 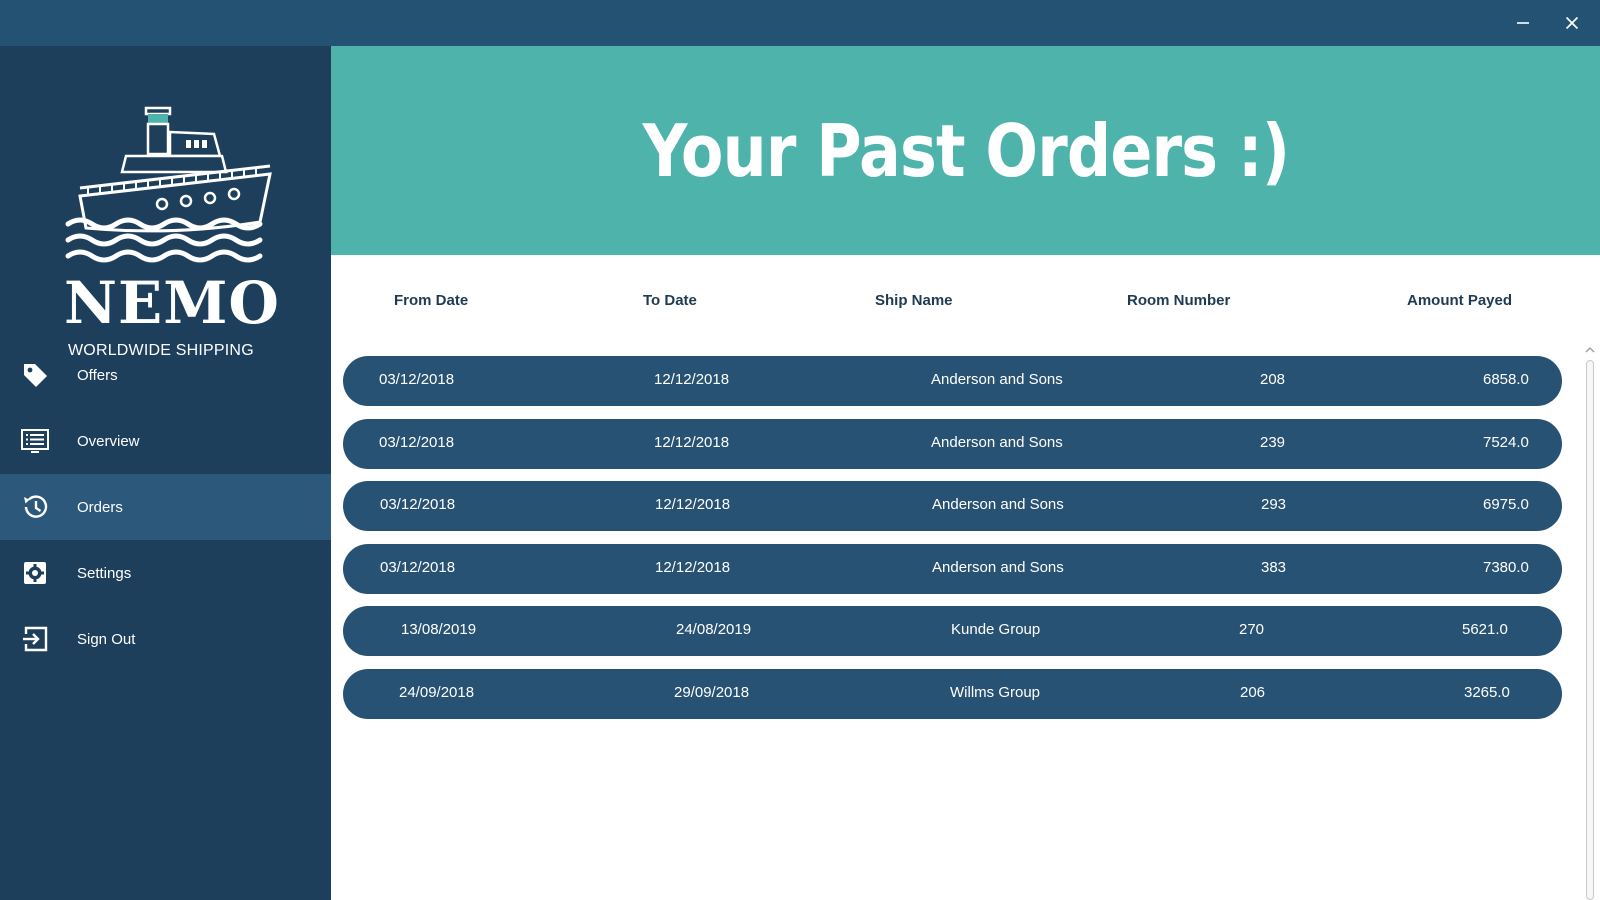 What do you see at coordinates (1485, 629) in the screenshot?
I see `cell-amount-payed: 5621.0` at bounding box center [1485, 629].